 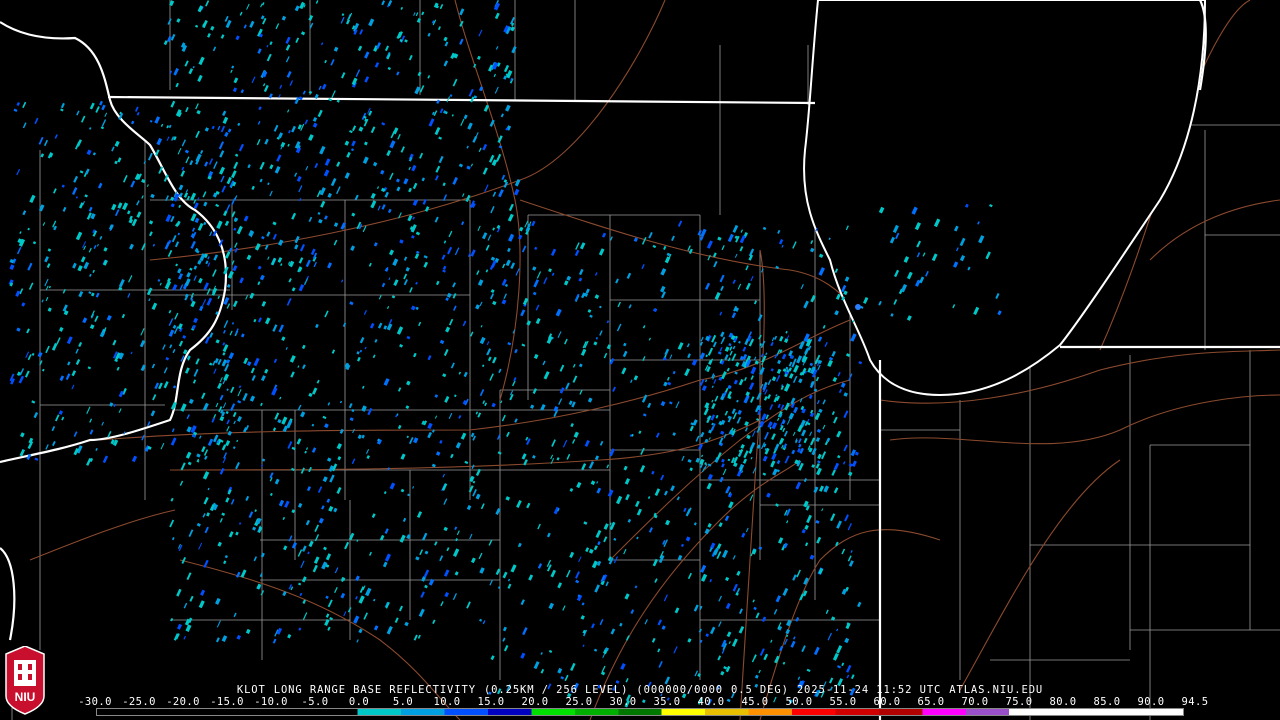 I want to click on scale-label: 30.0, so click(x=623, y=702).